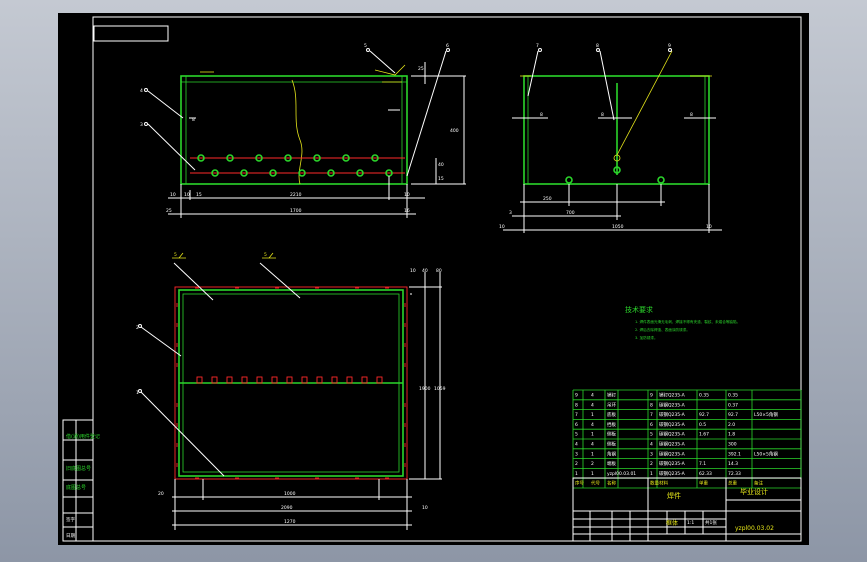 This screenshot has width=867, height=562. What do you see at coordinates (365, 46) in the screenshot?
I see `balloon-5: 5` at bounding box center [365, 46].